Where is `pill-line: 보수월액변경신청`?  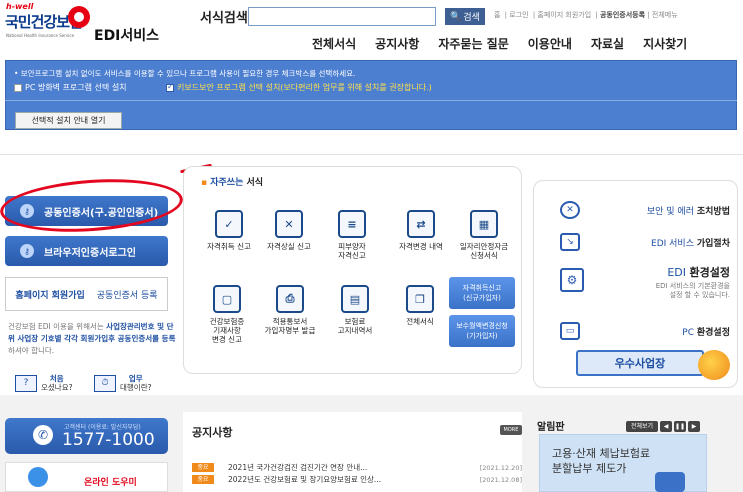 pill-line: 보수월액변경신청 is located at coordinates (482, 326).